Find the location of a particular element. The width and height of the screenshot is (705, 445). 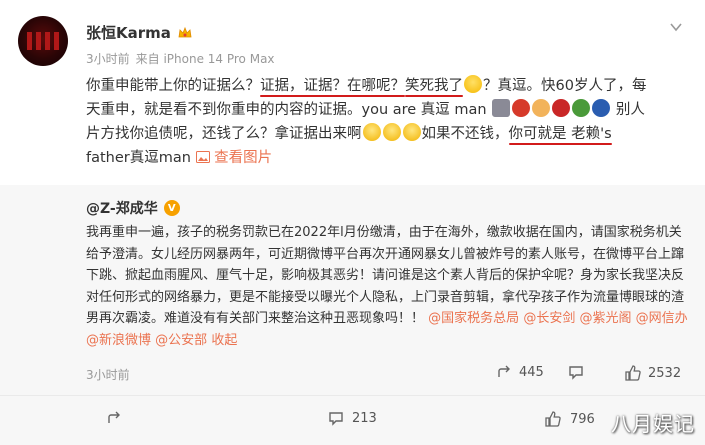

text-segment: 如果不还钱， is located at coordinates (465, 134).